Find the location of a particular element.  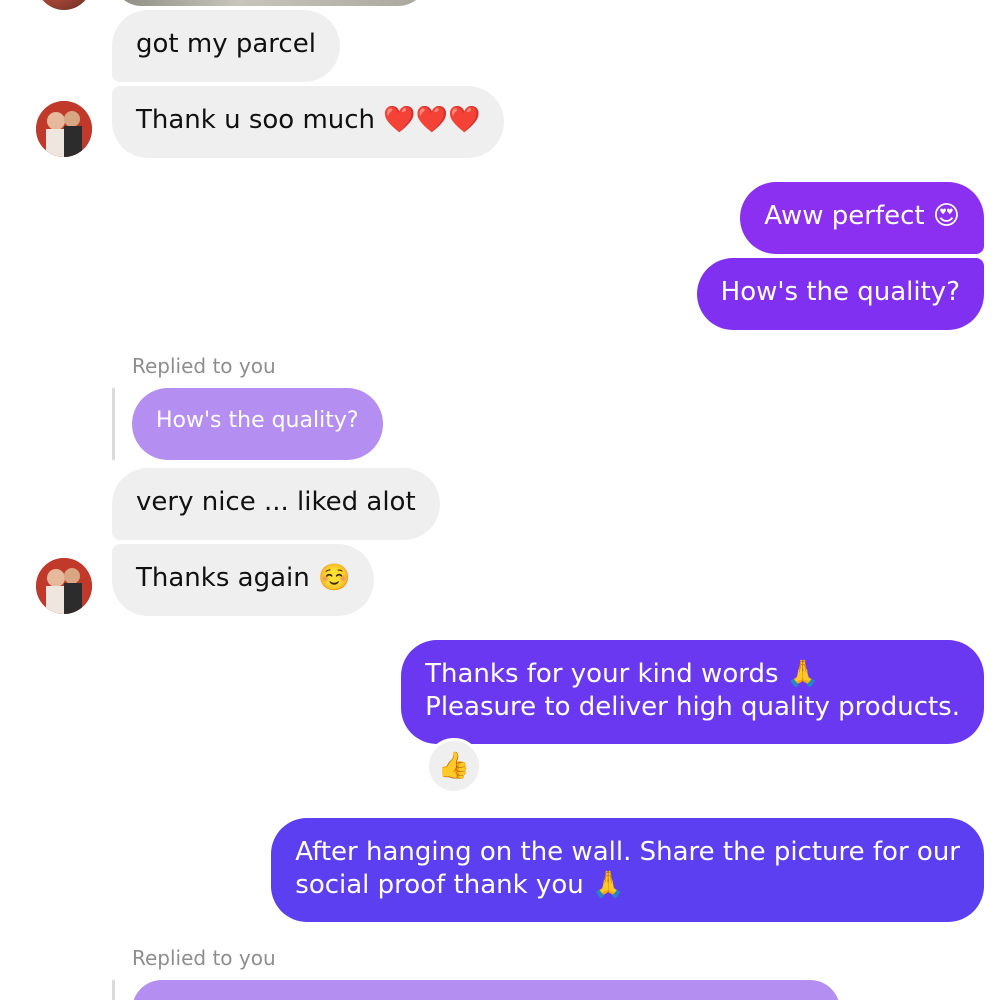

message-text: very nice ... liked alot is located at coordinates (276, 502).